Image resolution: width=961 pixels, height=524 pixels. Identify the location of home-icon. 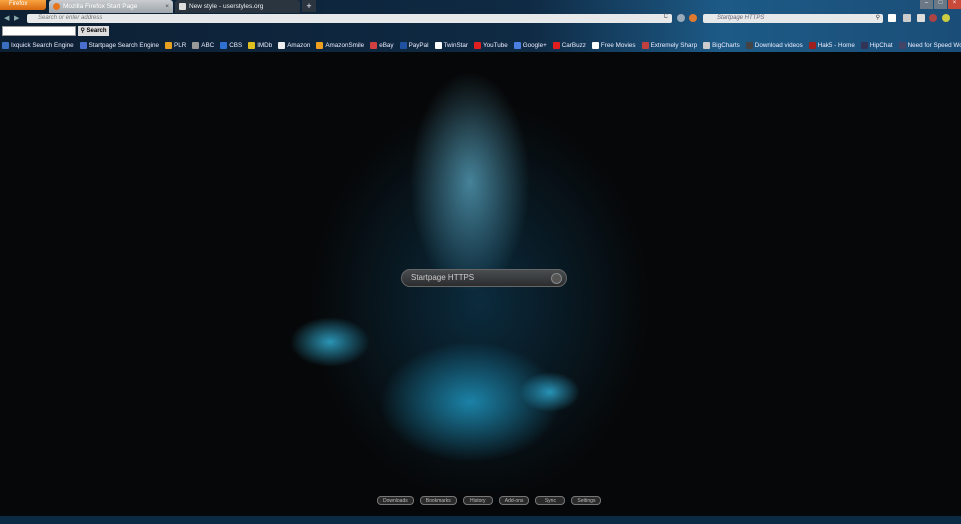
(921, 18).